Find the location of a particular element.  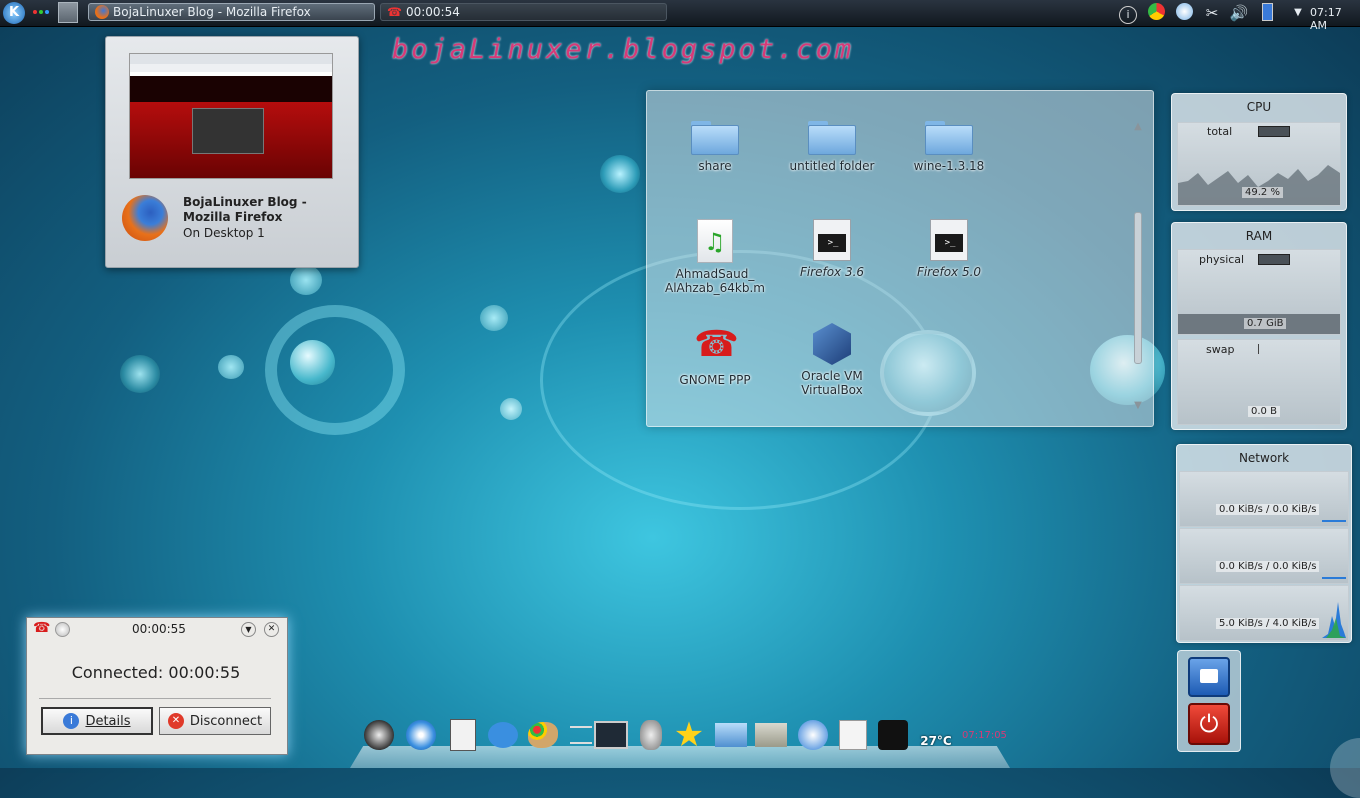

folder-view-scrollbar: ▲ ▼ is located at coordinates (1138, 266).